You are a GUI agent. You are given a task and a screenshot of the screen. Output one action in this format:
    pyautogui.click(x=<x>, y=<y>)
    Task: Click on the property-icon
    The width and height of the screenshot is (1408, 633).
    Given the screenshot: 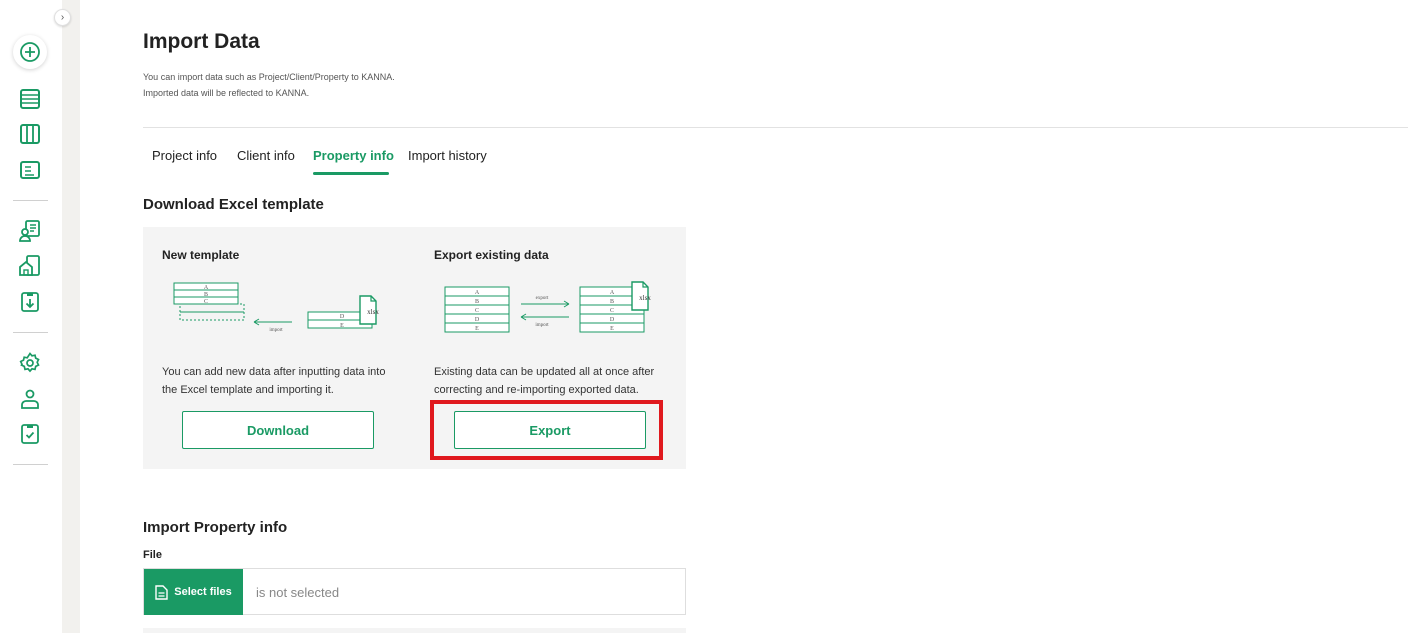 What is the action you would take?
    pyautogui.click(x=30, y=266)
    